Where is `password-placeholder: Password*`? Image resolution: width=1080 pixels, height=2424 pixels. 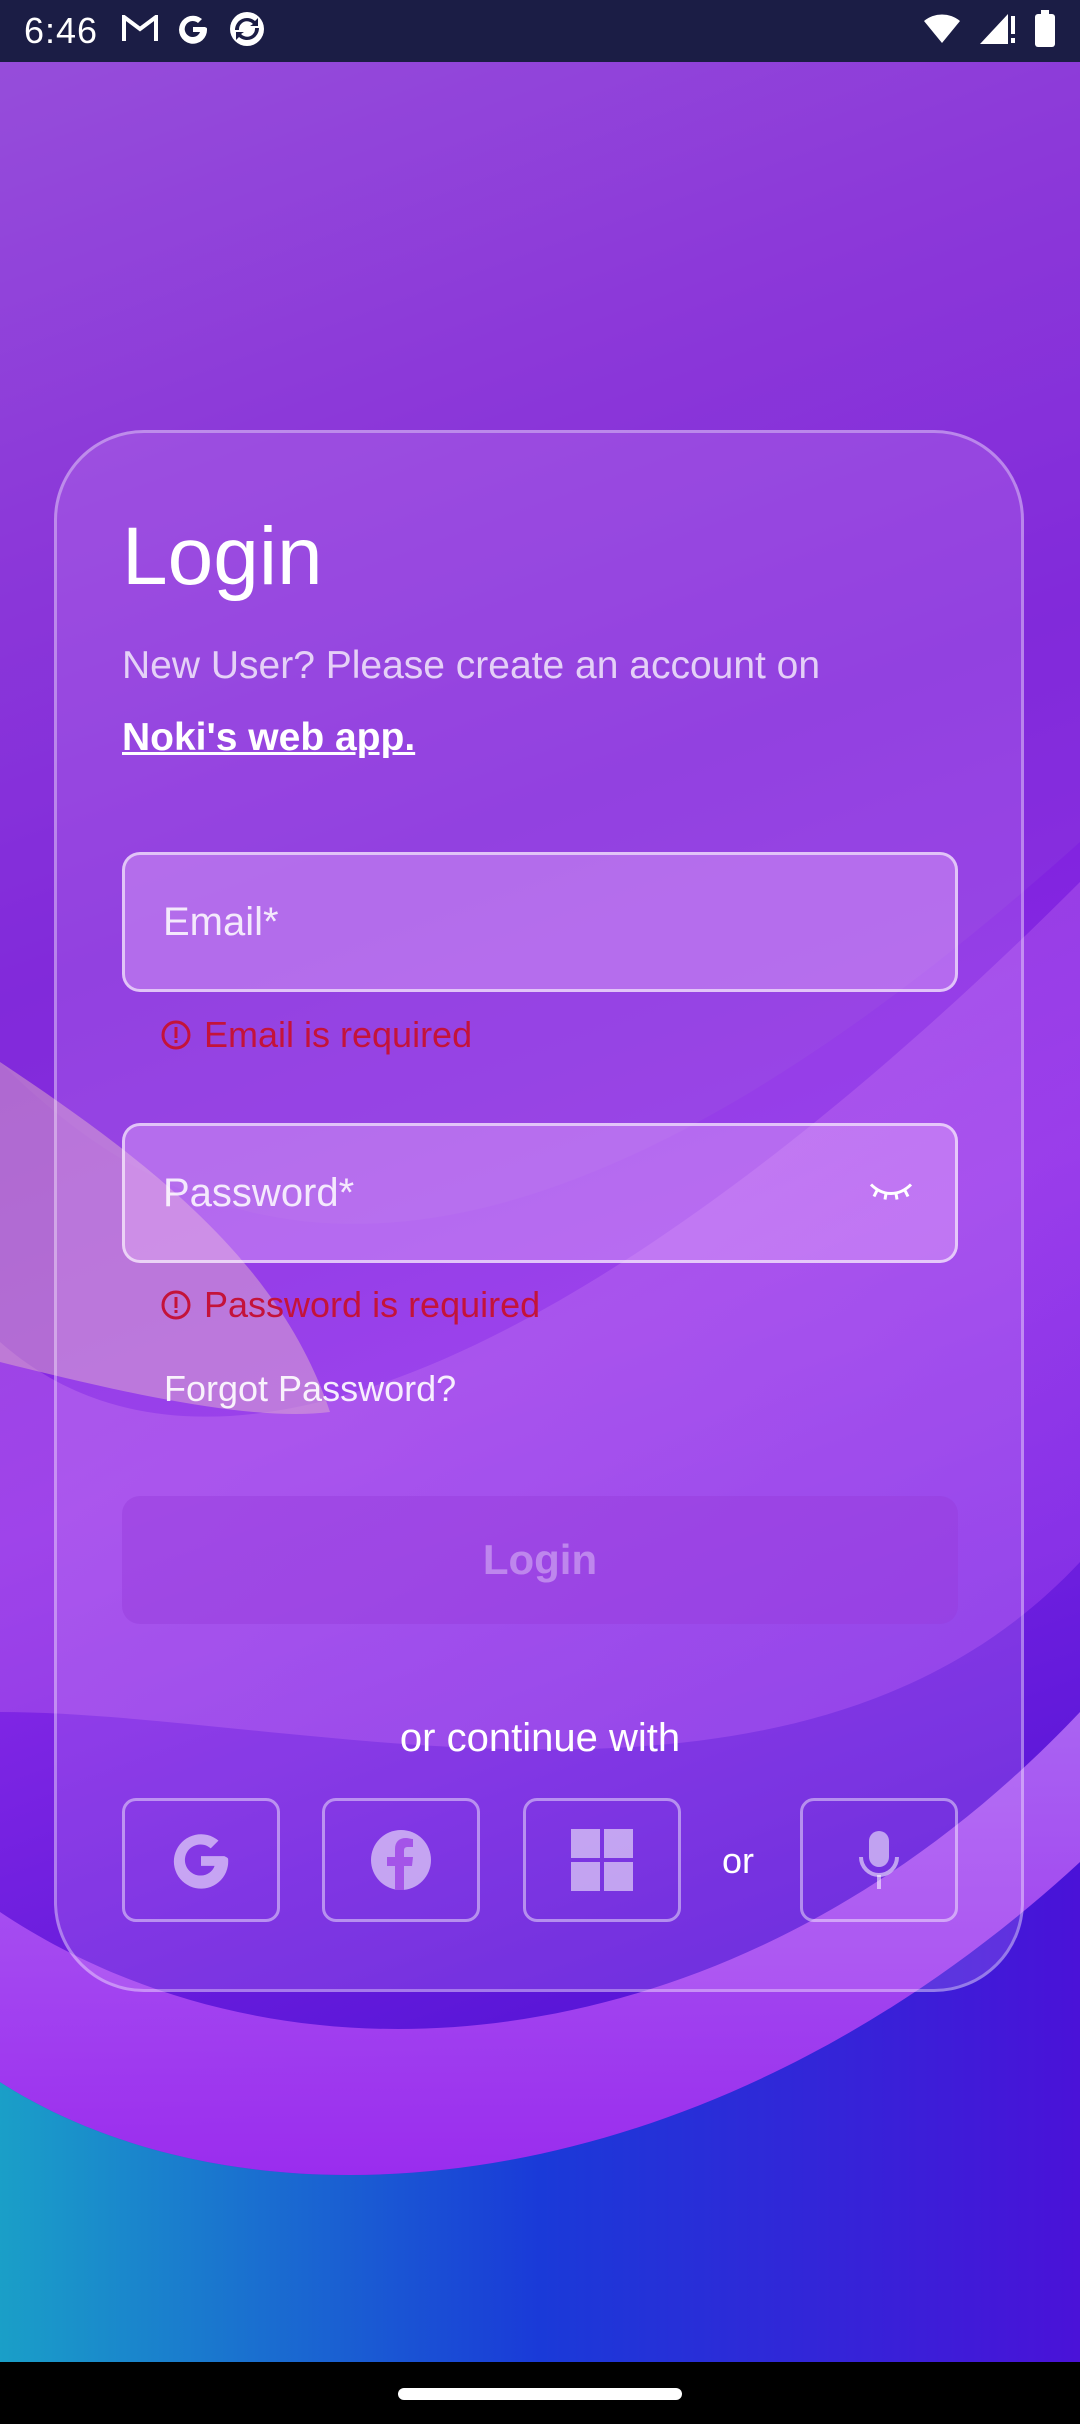
password-placeholder: Password* is located at coordinates (259, 1192).